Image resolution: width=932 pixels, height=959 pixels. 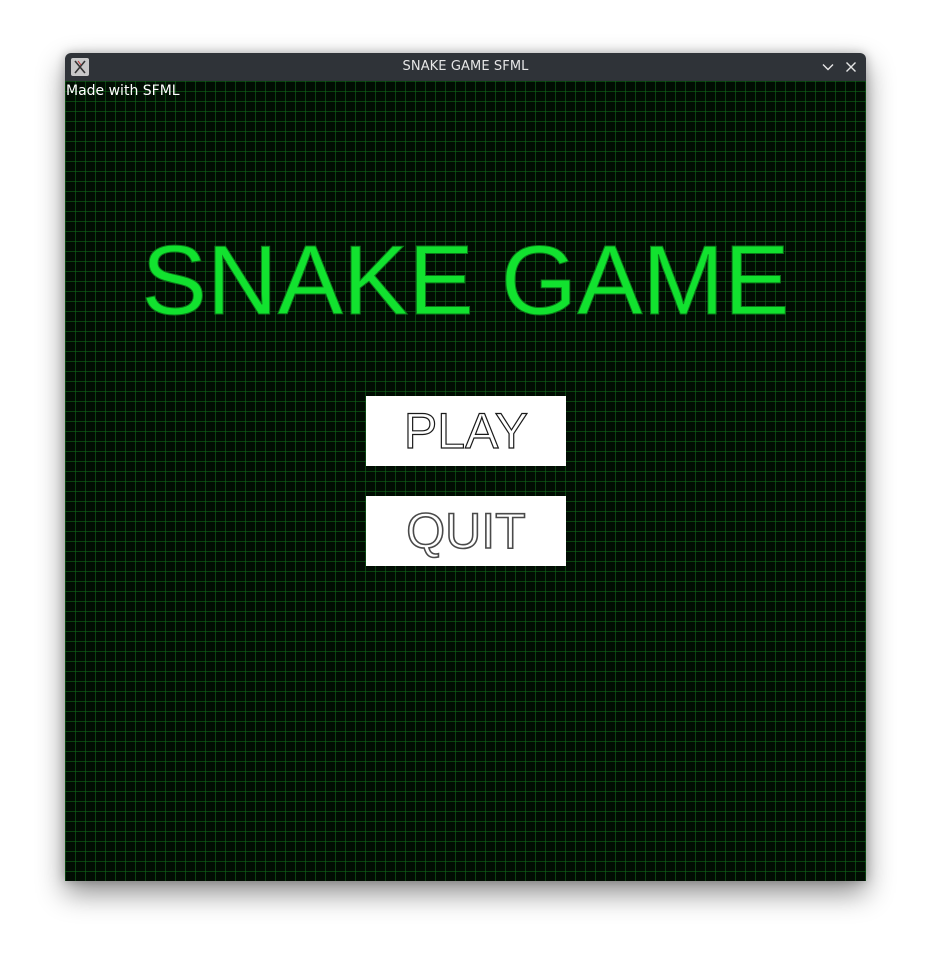 I want to click on play-button: PLAY, so click(x=466, y=431).